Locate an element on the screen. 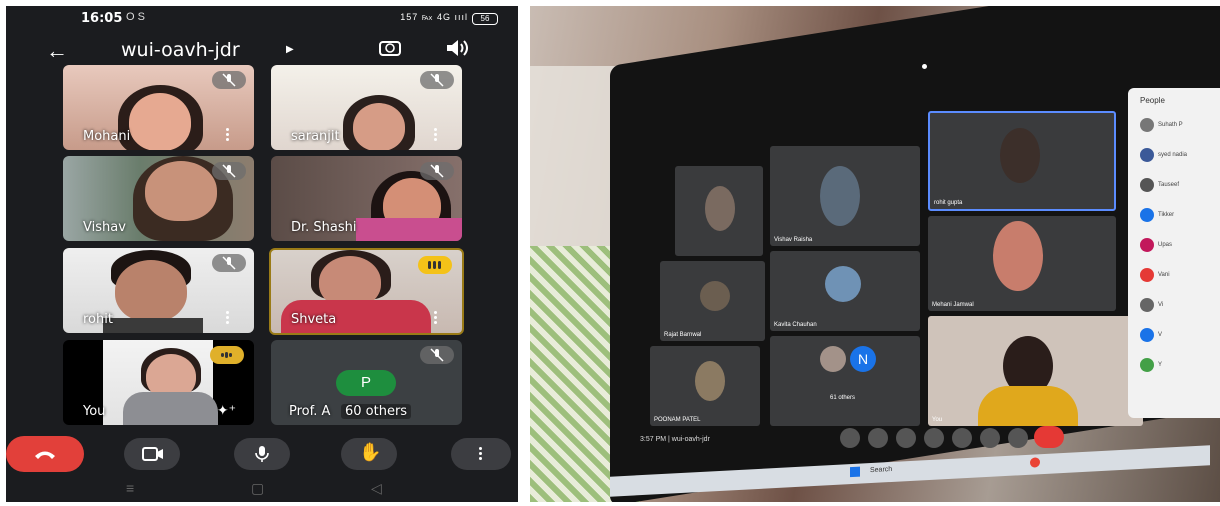 Image resolution: width=1220 pixels, height=506 pixels. avatar: P is located at coordinates (366, 383).